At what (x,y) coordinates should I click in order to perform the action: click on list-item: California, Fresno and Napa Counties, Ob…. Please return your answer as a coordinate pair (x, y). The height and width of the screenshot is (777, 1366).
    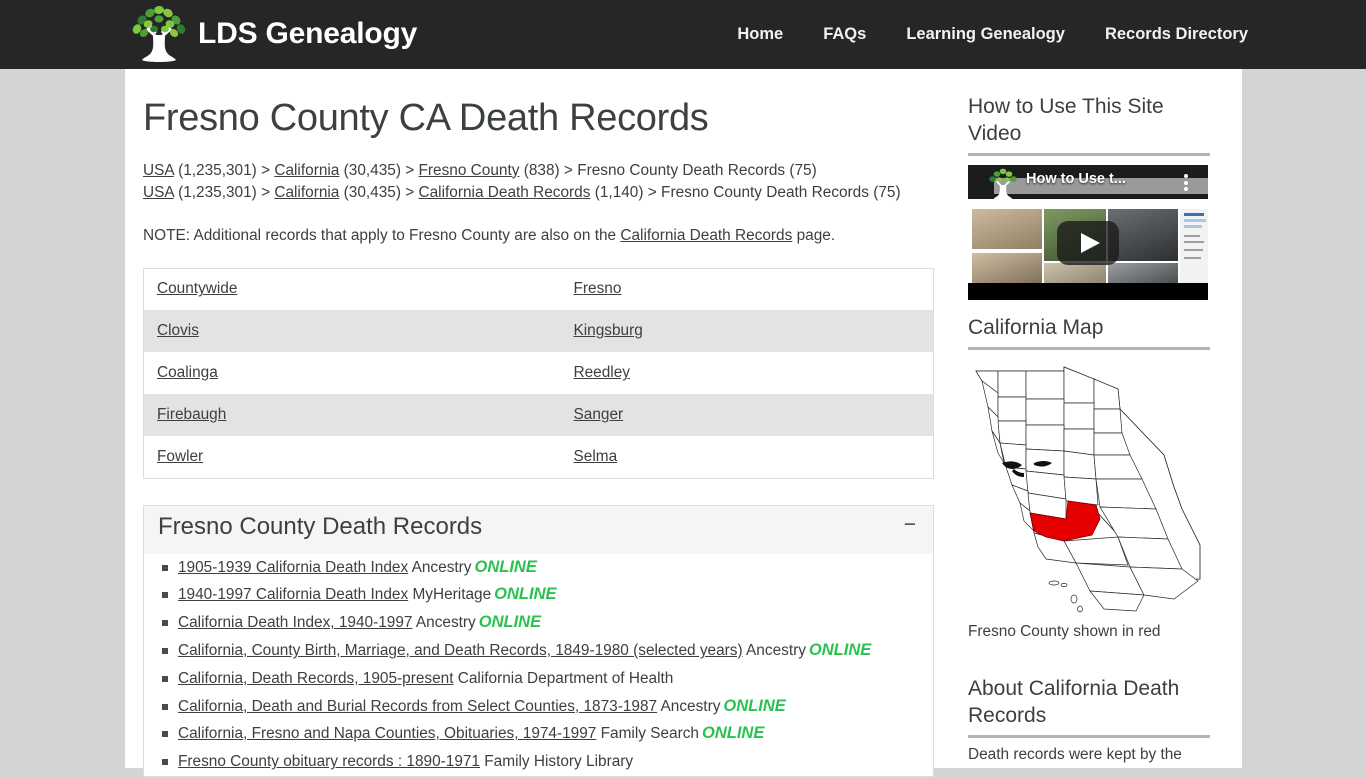
    Looking at the image, I should click on (547, 734).